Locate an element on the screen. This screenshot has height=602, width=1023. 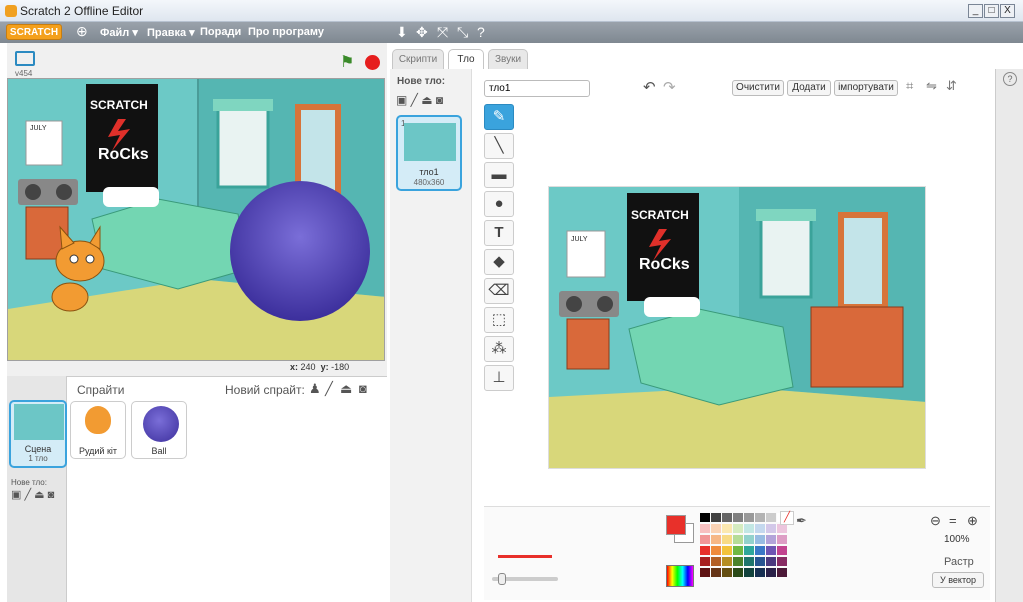
menu-tips: Поради is located at coordinates (220, 32).